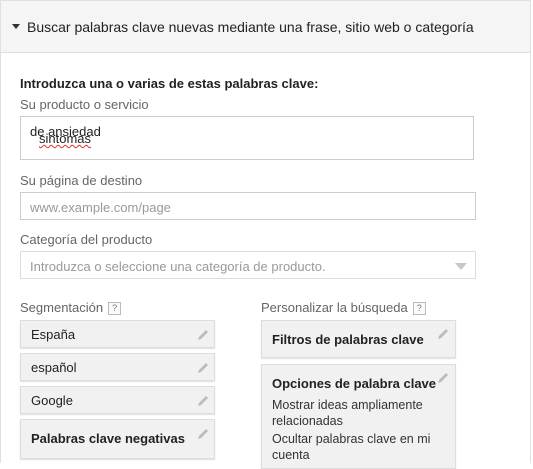 The height and width of the screenshot is (469, 533). What do you see at coordinates (461, 266) in the screenshot?
I see `dropdown-arrow-icon` at bounding box center [461, 266].